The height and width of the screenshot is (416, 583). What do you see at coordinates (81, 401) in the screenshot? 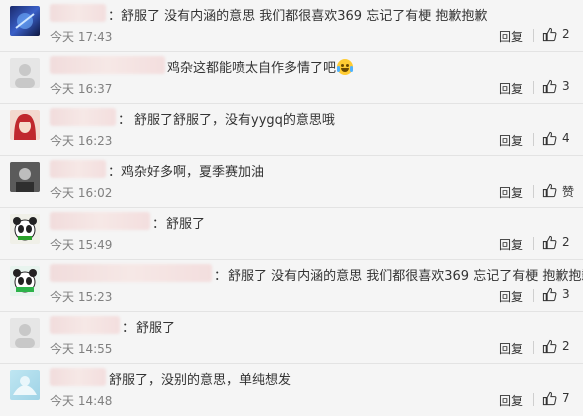
I see `comment-time: 今天 14:48` at bounding box center [81, 401].